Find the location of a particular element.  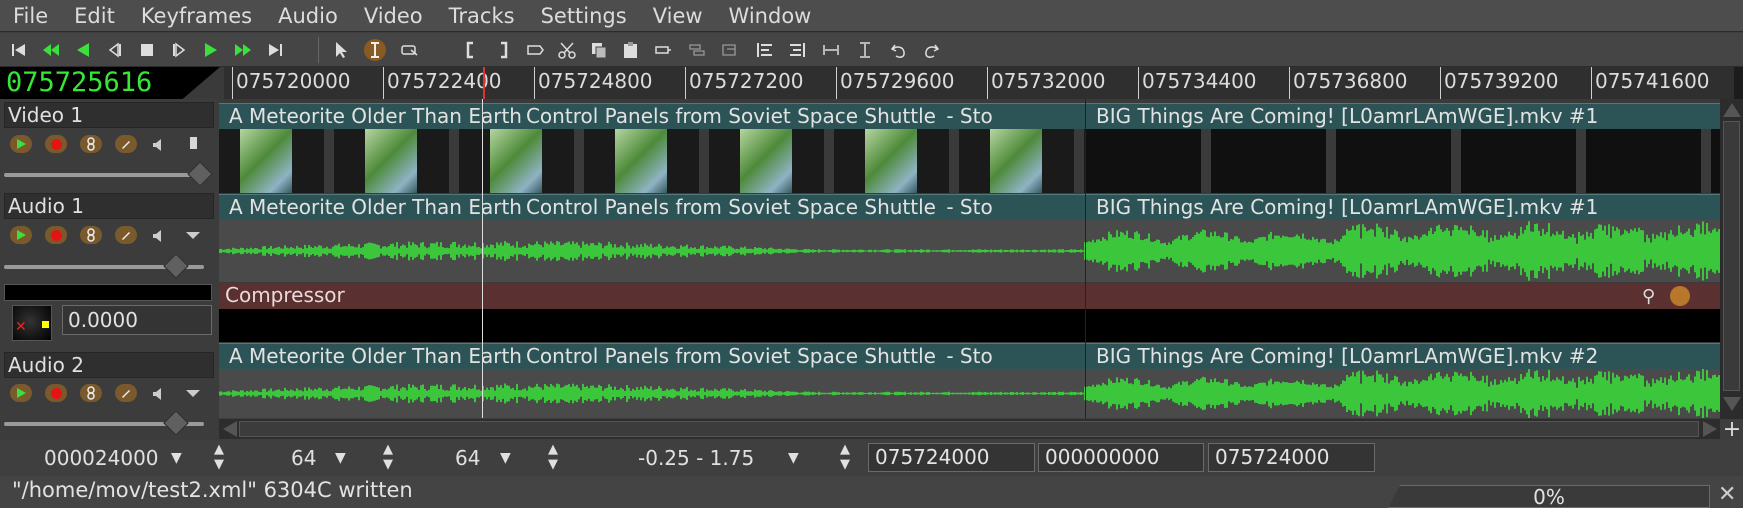

fast-forward-icon is located at coordinates (243, 50).